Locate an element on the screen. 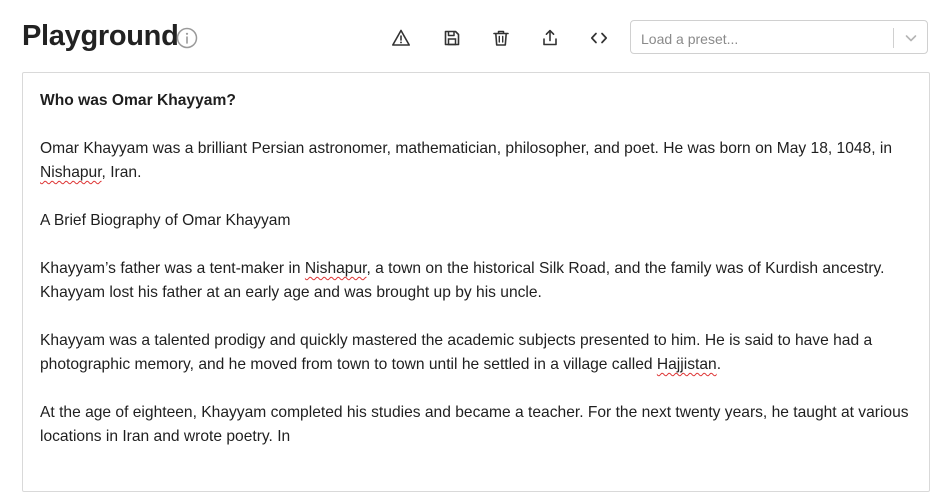 The width and height of the screenshot is (932, 492). save-button is located at coordinates (452, 38).